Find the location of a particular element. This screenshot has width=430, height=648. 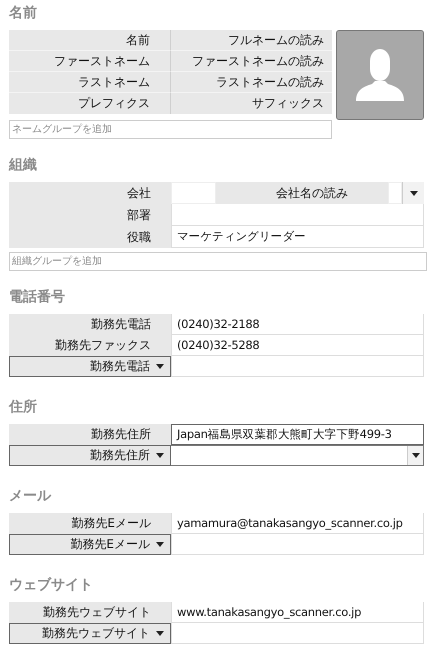

name-label: 名前 is located at coordinates (89, 40).